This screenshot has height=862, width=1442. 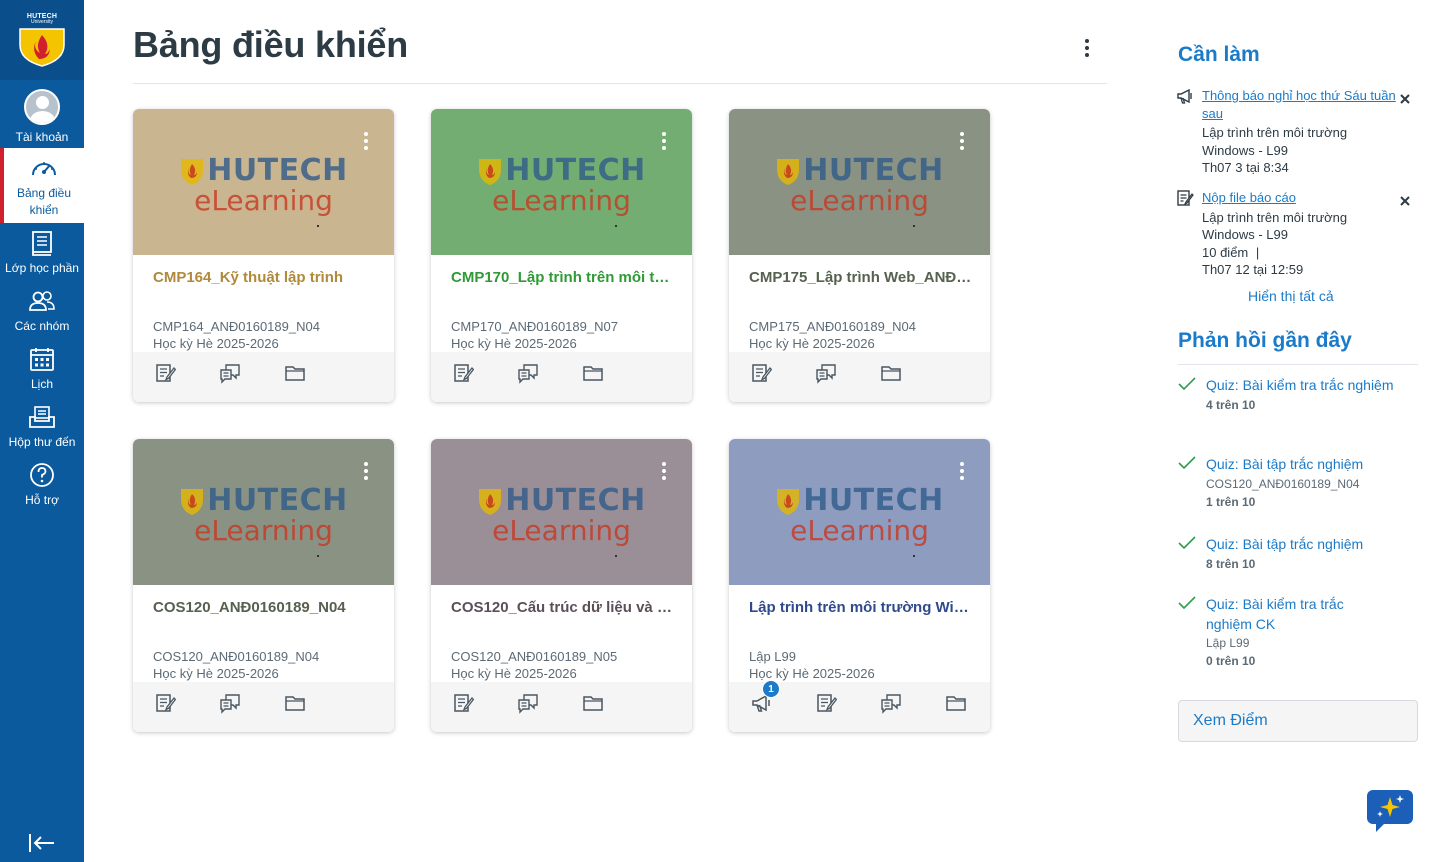 I want to click on check-icon, so click(x=1187, y=603).